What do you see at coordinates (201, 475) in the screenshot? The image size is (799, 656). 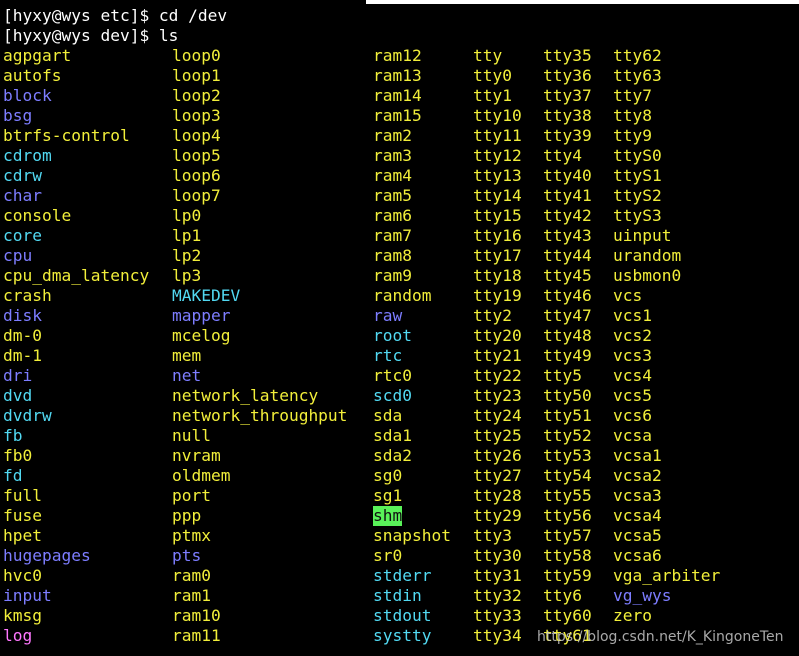 I see `ls-entry: oldmem` at bounding box center [201, 475].